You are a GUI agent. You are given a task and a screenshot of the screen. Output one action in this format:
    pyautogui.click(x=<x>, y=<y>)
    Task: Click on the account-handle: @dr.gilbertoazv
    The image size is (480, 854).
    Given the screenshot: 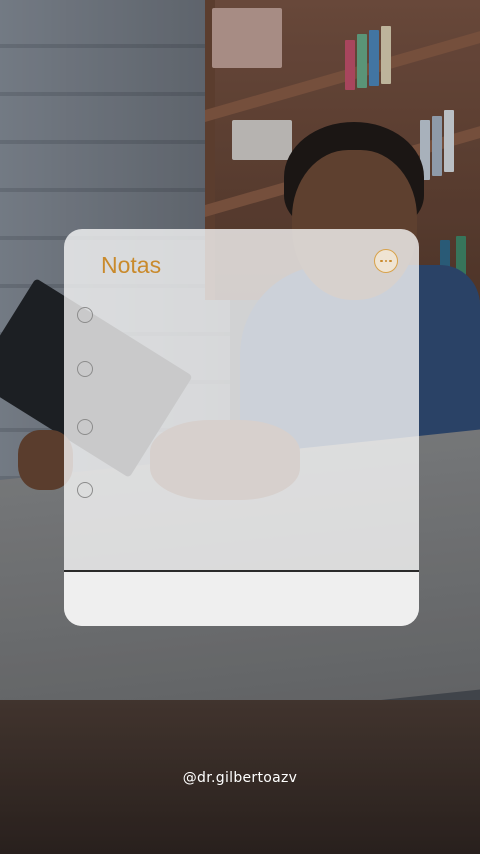 What is the action you would take?
    pyautogui.click(x=240, y=778)
    